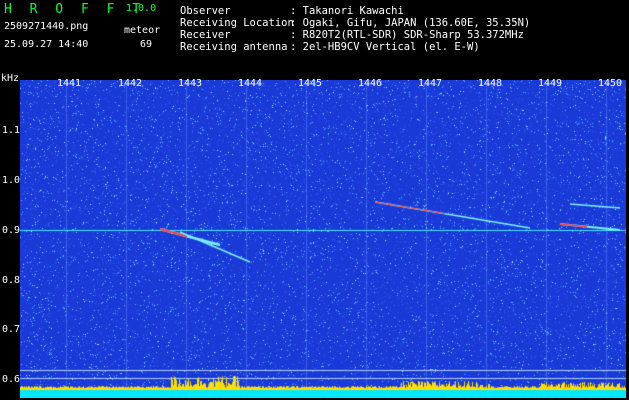  I want to click on freq-tick: 0.8, so click(11, 280).